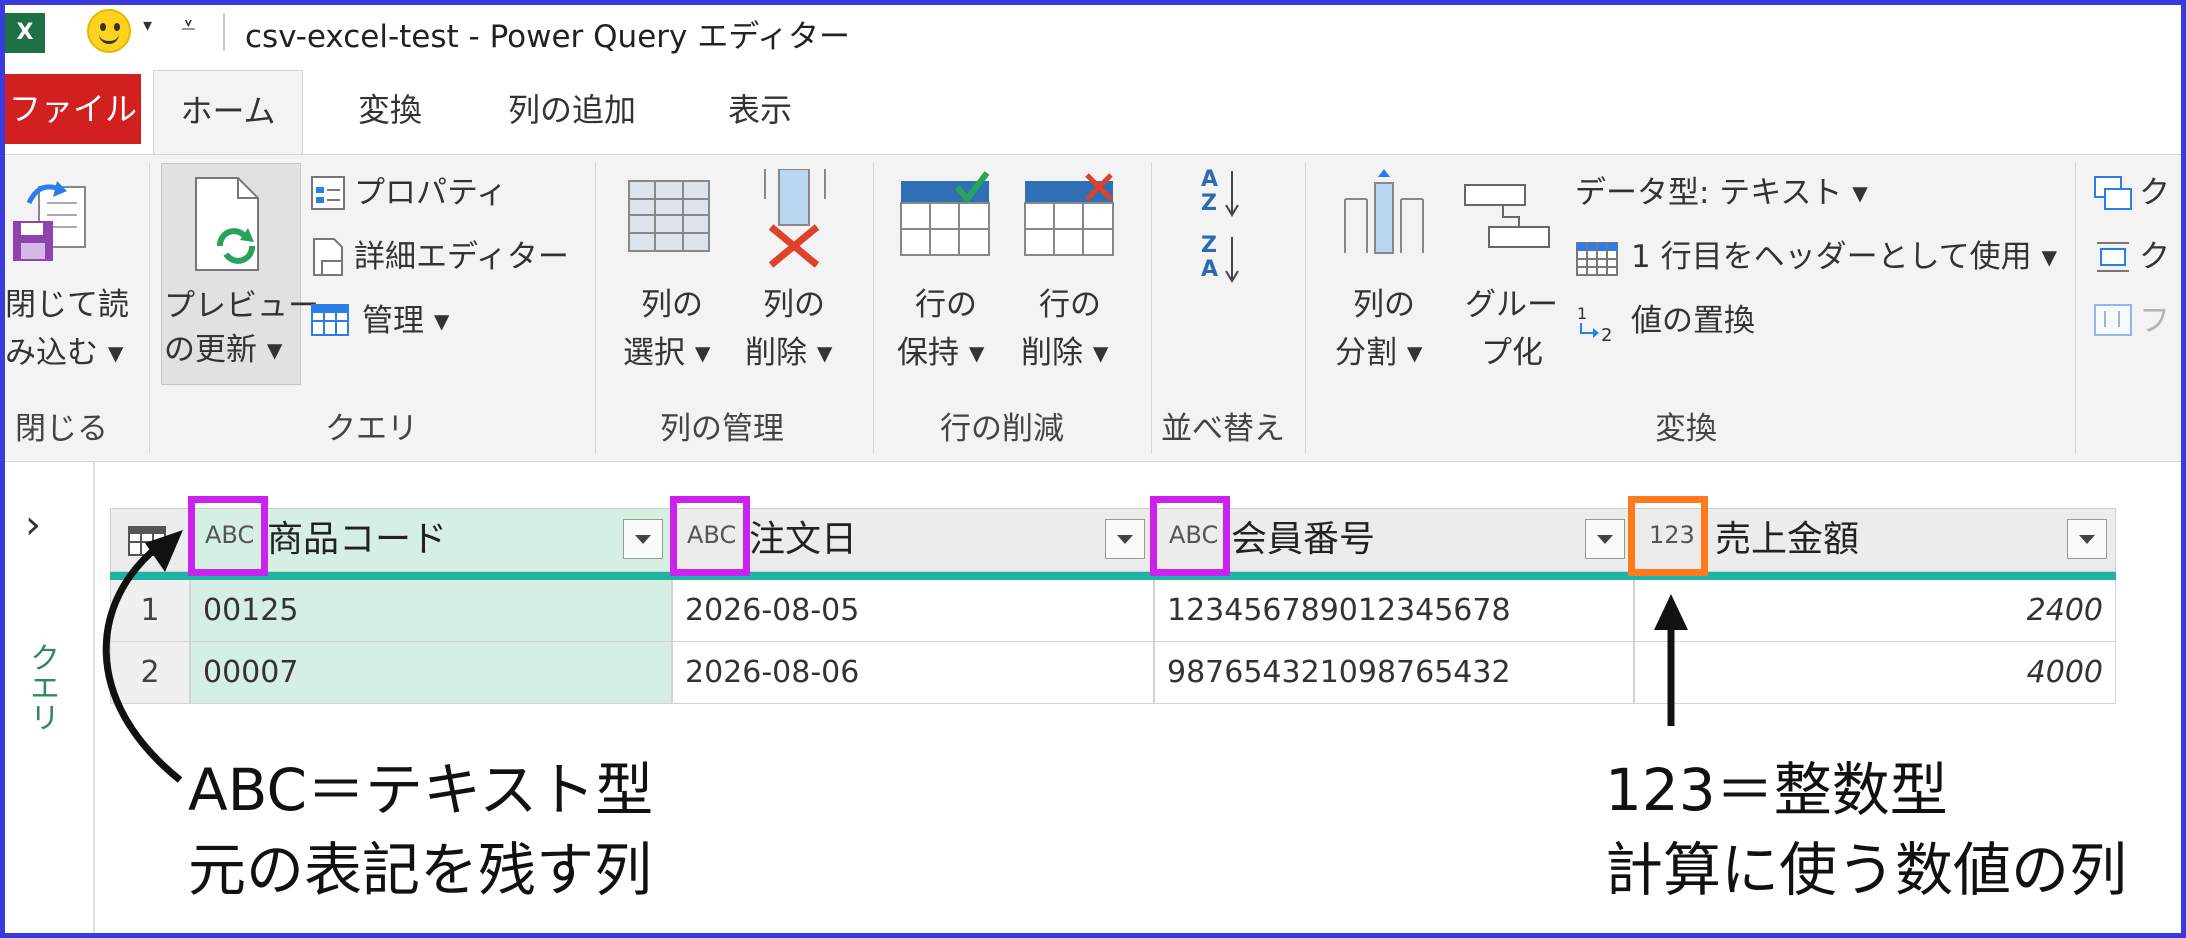 The width and height of the screenshot is (2186, 938). Describe the element at coordinates (1875, 611) in the screenshot. I see `table-cell: 2400` at that location.